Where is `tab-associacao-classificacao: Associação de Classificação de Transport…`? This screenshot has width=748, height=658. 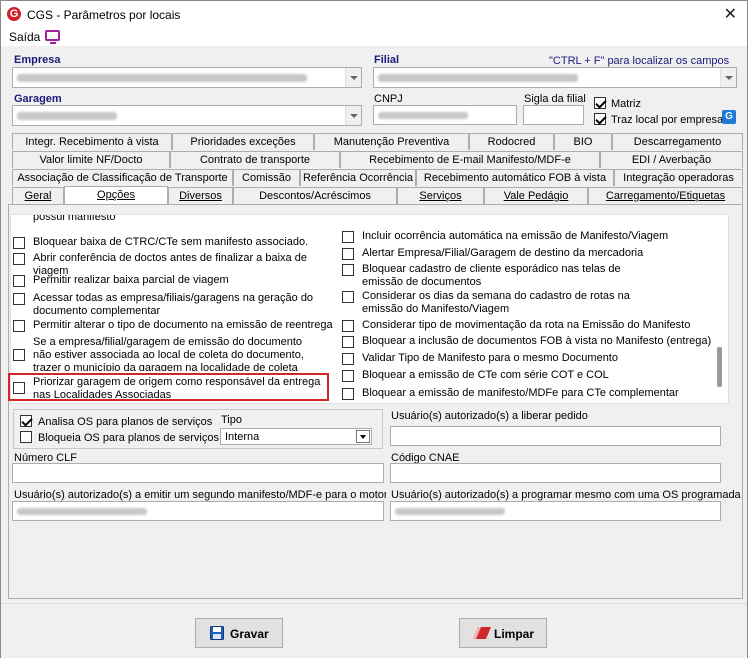
tab-associacao-classificacao: Associação de Classificação de Transport… is located at coordinates (122, 177).